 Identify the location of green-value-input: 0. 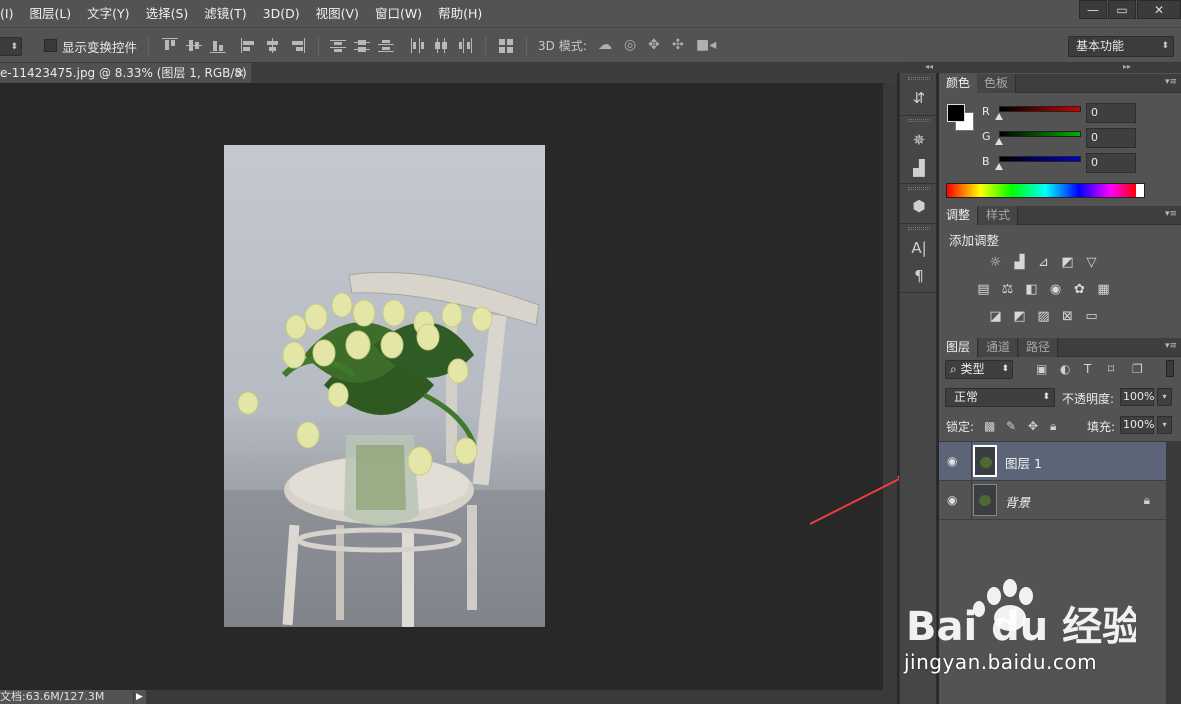
(1111, 138).